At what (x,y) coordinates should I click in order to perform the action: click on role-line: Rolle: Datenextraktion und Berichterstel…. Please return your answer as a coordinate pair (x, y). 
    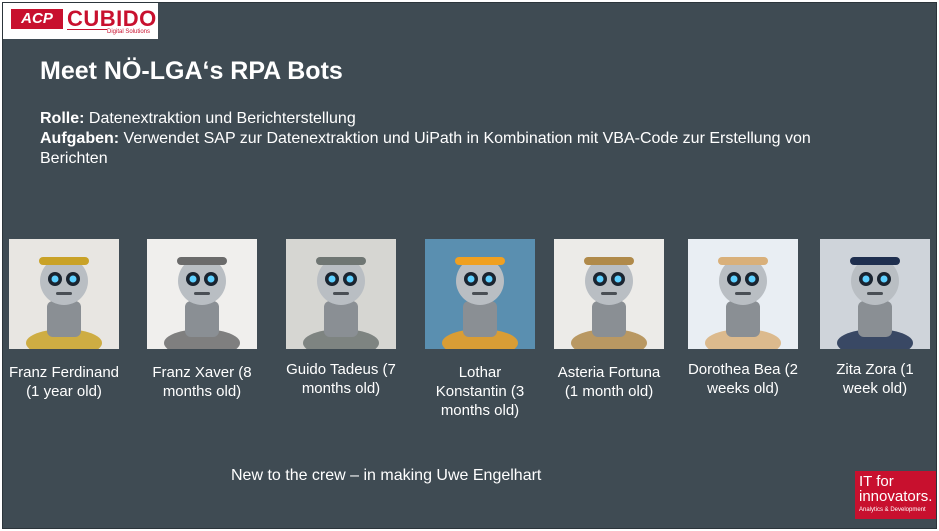
    Looking at the image, I should click on (455, 119).